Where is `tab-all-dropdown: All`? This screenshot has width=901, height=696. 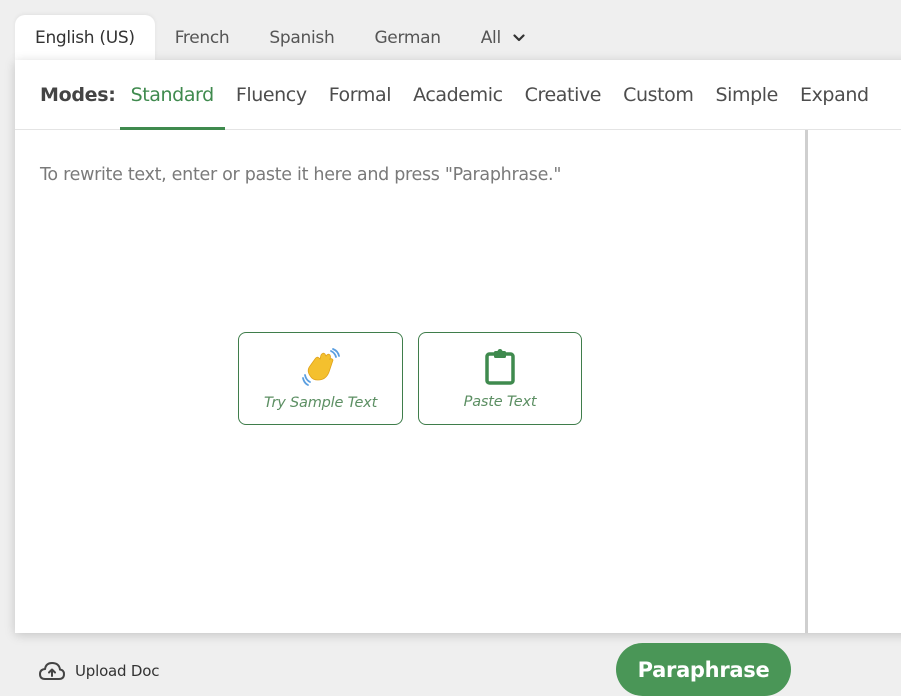
tab-all-dropdown: All is located at coordinates (503, 37).